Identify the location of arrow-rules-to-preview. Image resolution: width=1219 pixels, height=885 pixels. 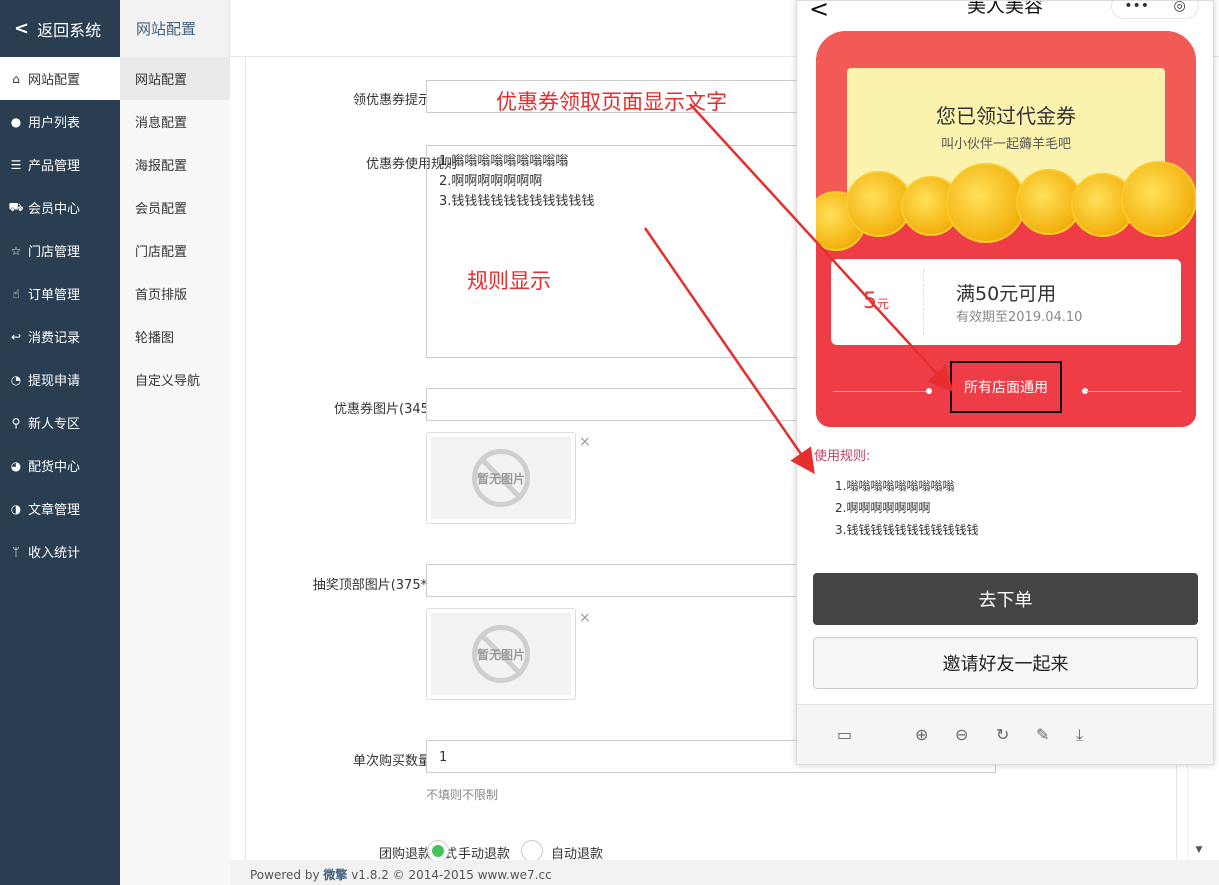
(729, 351).